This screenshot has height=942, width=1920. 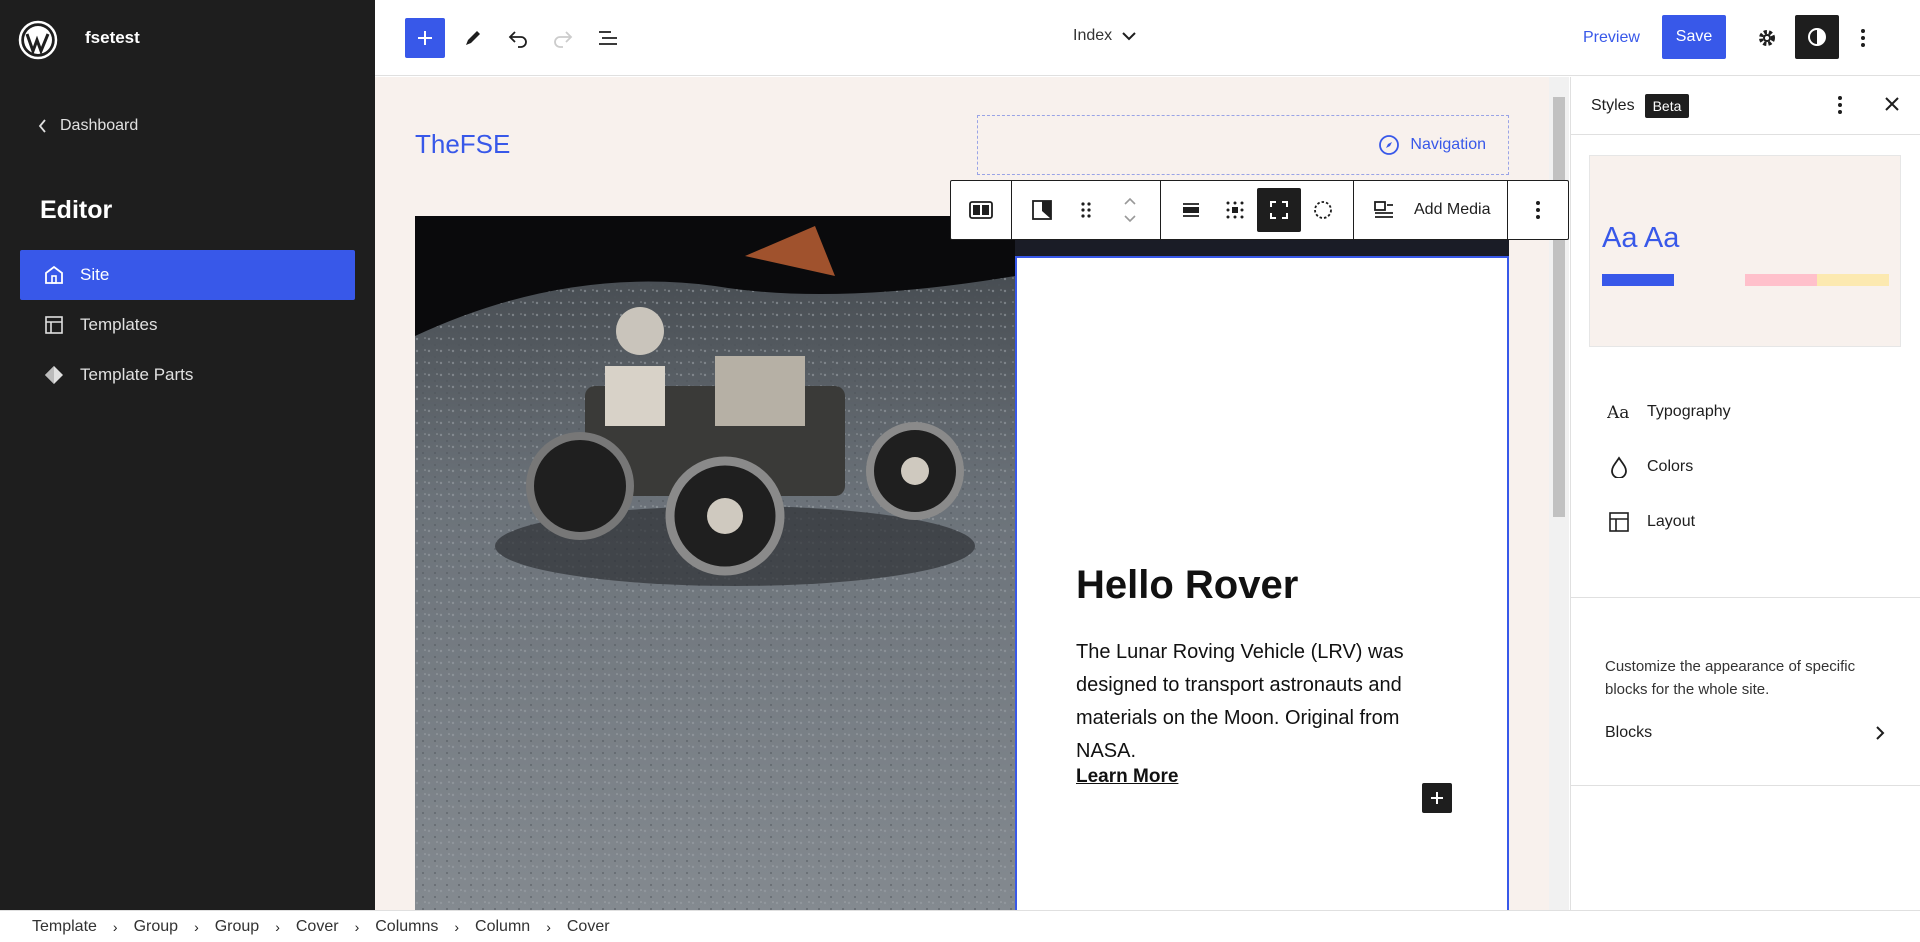 I want to click on sidebar-item-template-parts: Template Parts, so click(x=187, y=375).